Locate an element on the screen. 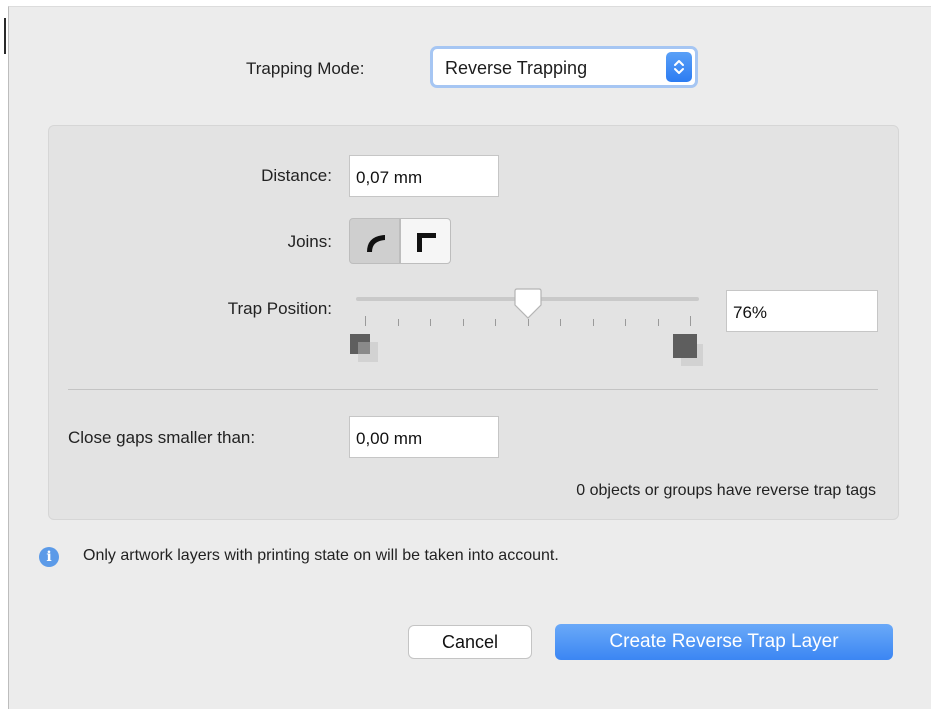  round-join-icon is located at coordinates (376, 243).